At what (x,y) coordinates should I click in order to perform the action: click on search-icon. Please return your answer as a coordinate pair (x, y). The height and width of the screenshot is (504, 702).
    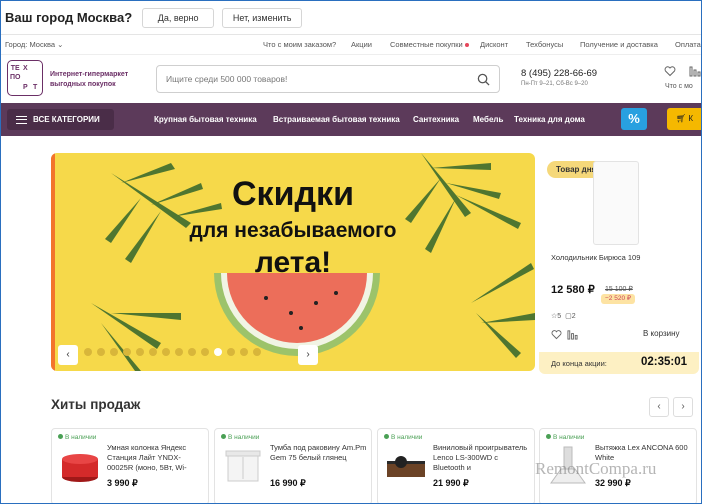
    Looking at the image, I should click on (483, 79).